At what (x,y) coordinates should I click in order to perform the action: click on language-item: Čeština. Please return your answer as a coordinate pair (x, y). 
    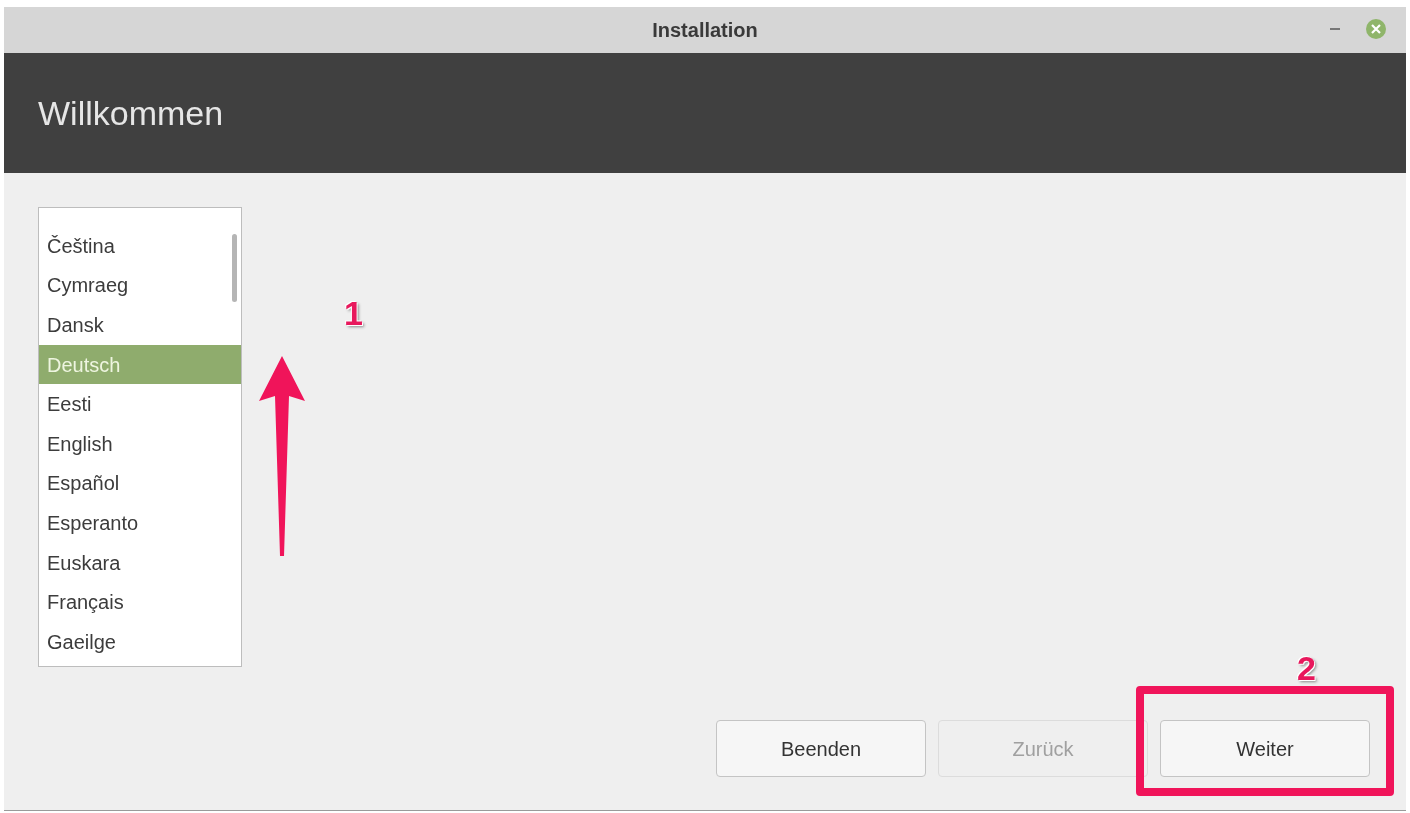
    Looking at the image, I should click on (140, 246).